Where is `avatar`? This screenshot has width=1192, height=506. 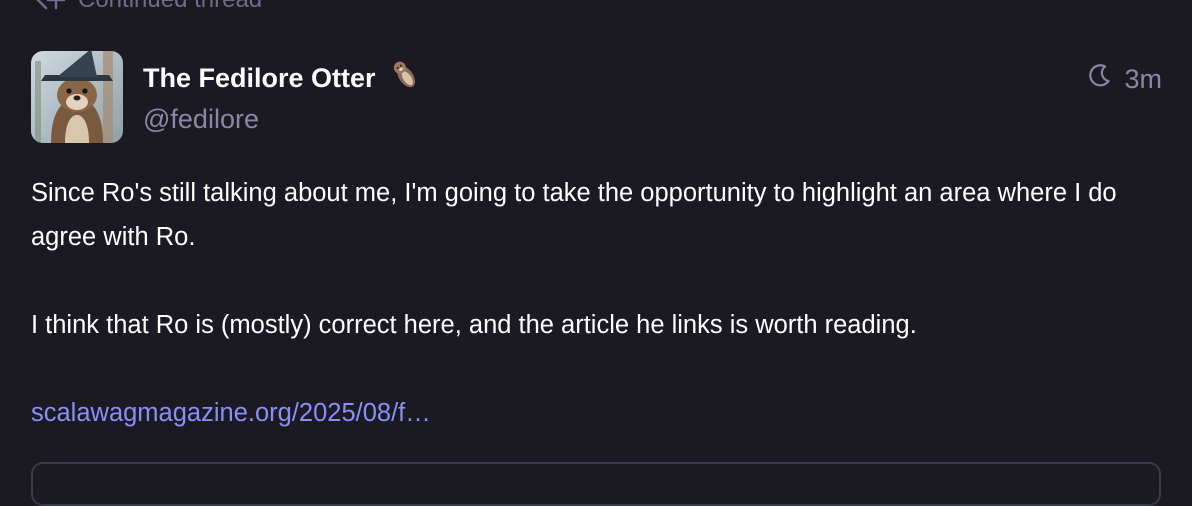
avatar is located at coordinates (77, 97).